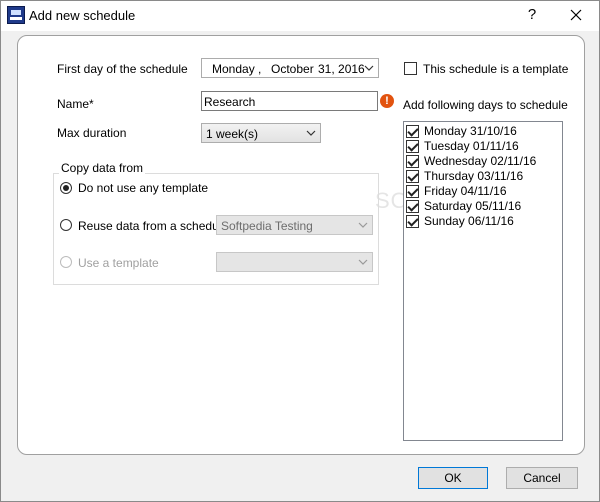 This screenshot has height=502, width=600. Describe the element at coordinates (473, 206) in the screenshot. I see `day-label: Saturday 05/11/16` at that location.